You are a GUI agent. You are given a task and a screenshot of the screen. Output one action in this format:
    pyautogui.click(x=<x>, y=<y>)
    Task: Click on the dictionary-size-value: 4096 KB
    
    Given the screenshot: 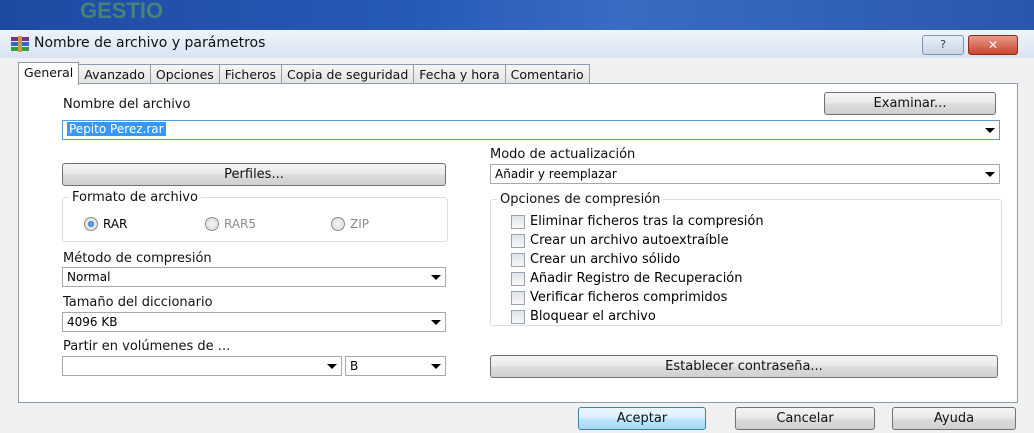 What is the action you would take?
    pyautogui.click(x=92, y=322)
    